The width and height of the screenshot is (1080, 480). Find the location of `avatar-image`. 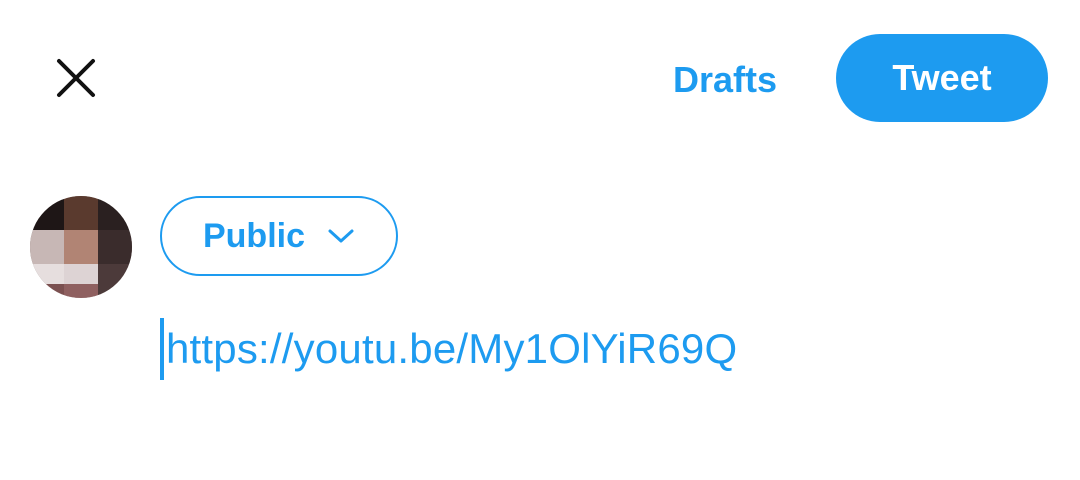

avatar-image is located at coordinates (81, 247).